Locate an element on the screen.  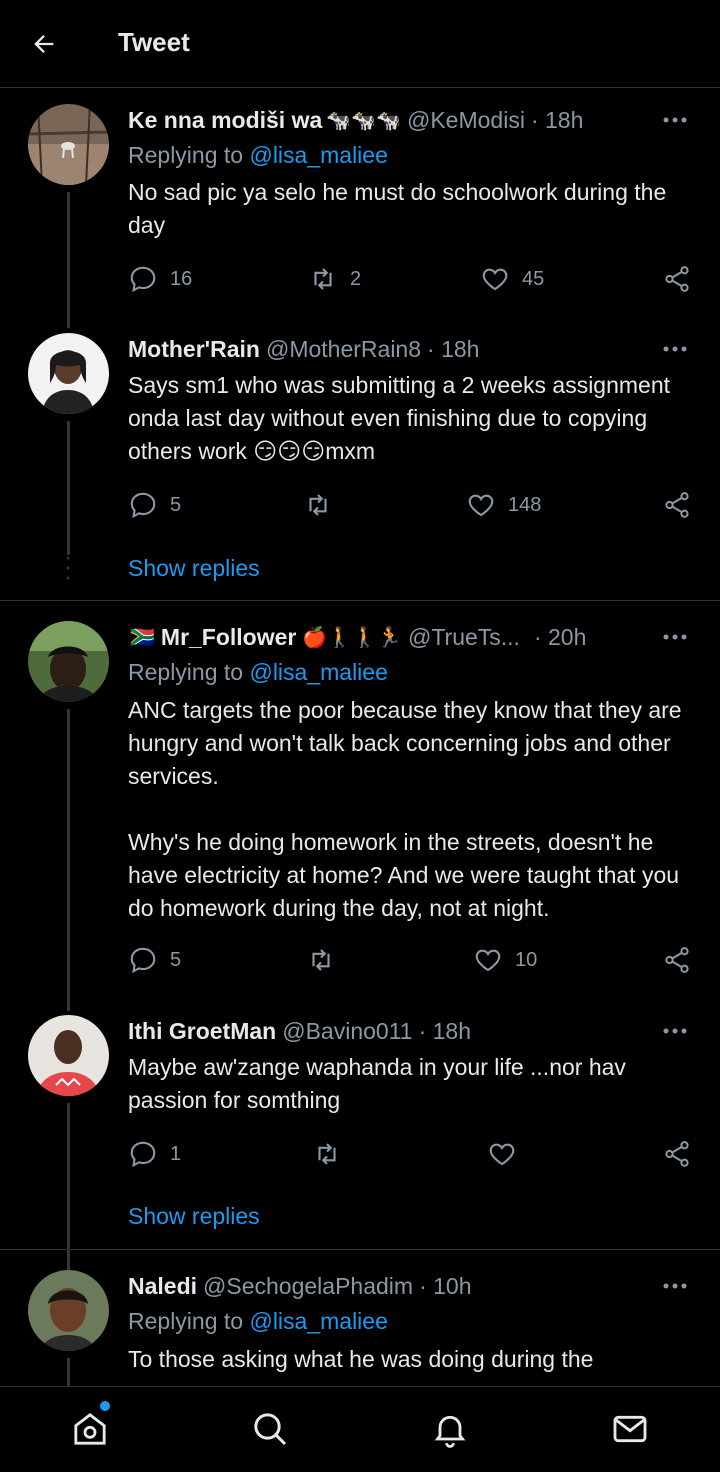
back-button is located at coordinates (44, 44).